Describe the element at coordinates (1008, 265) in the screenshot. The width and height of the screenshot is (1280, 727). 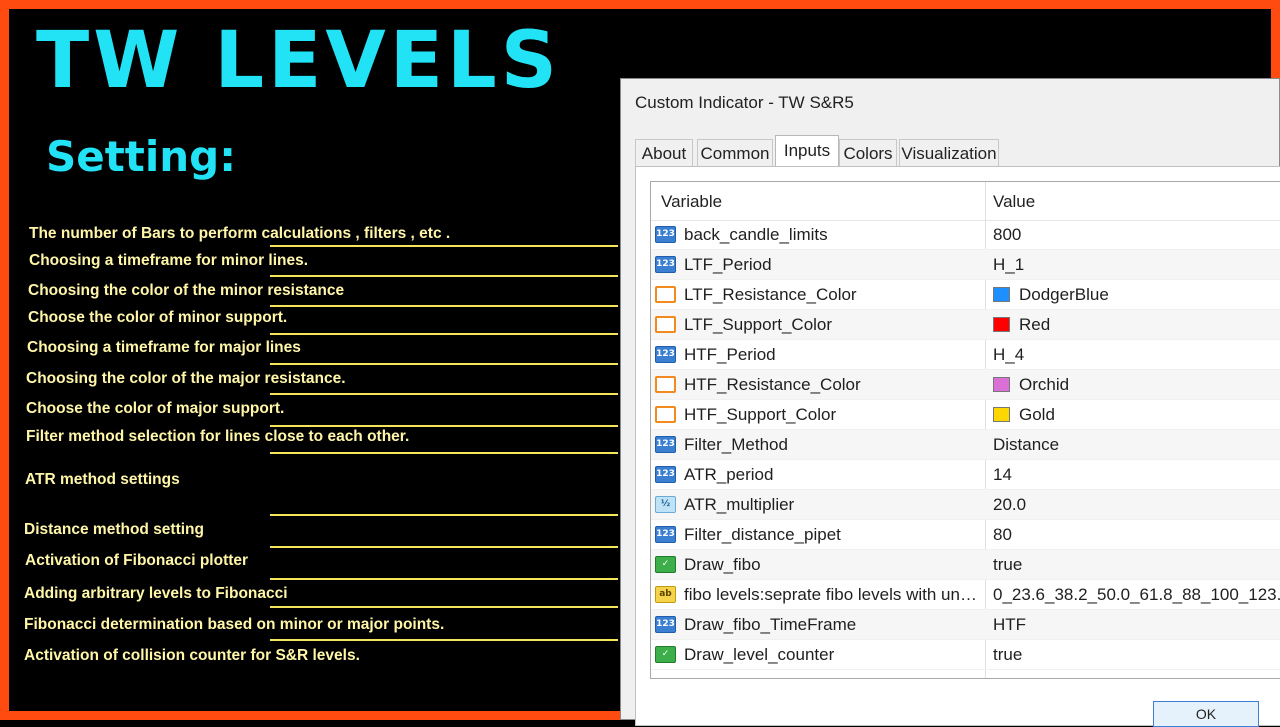
I see `input-value: H_1` at that location.